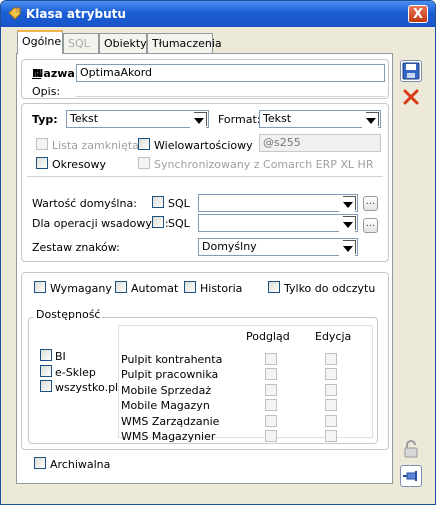 The width and height of the screenshot is (436, 505). What do you see at coordinates (144, 144) in the screenshot?
I see `multivalue-checkbox` at bounding box center [144, 144].